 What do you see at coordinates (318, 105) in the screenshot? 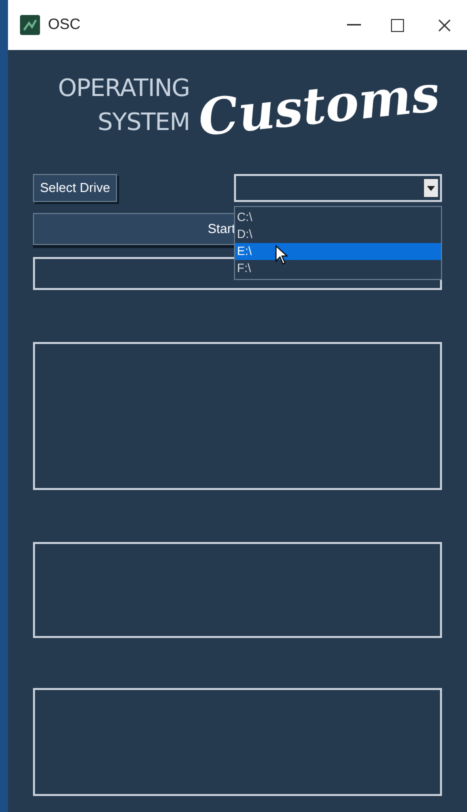
I see `logo-script: Customs` at bounding box center [318, 105].